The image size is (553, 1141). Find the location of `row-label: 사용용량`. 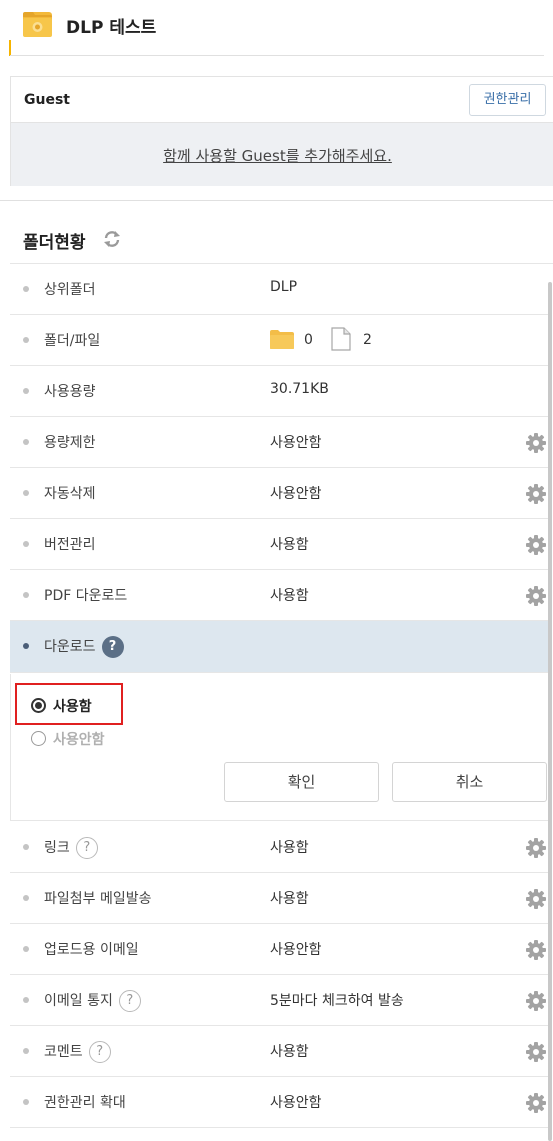

row-label: 사용용량 is located at coordinates (70, 392).